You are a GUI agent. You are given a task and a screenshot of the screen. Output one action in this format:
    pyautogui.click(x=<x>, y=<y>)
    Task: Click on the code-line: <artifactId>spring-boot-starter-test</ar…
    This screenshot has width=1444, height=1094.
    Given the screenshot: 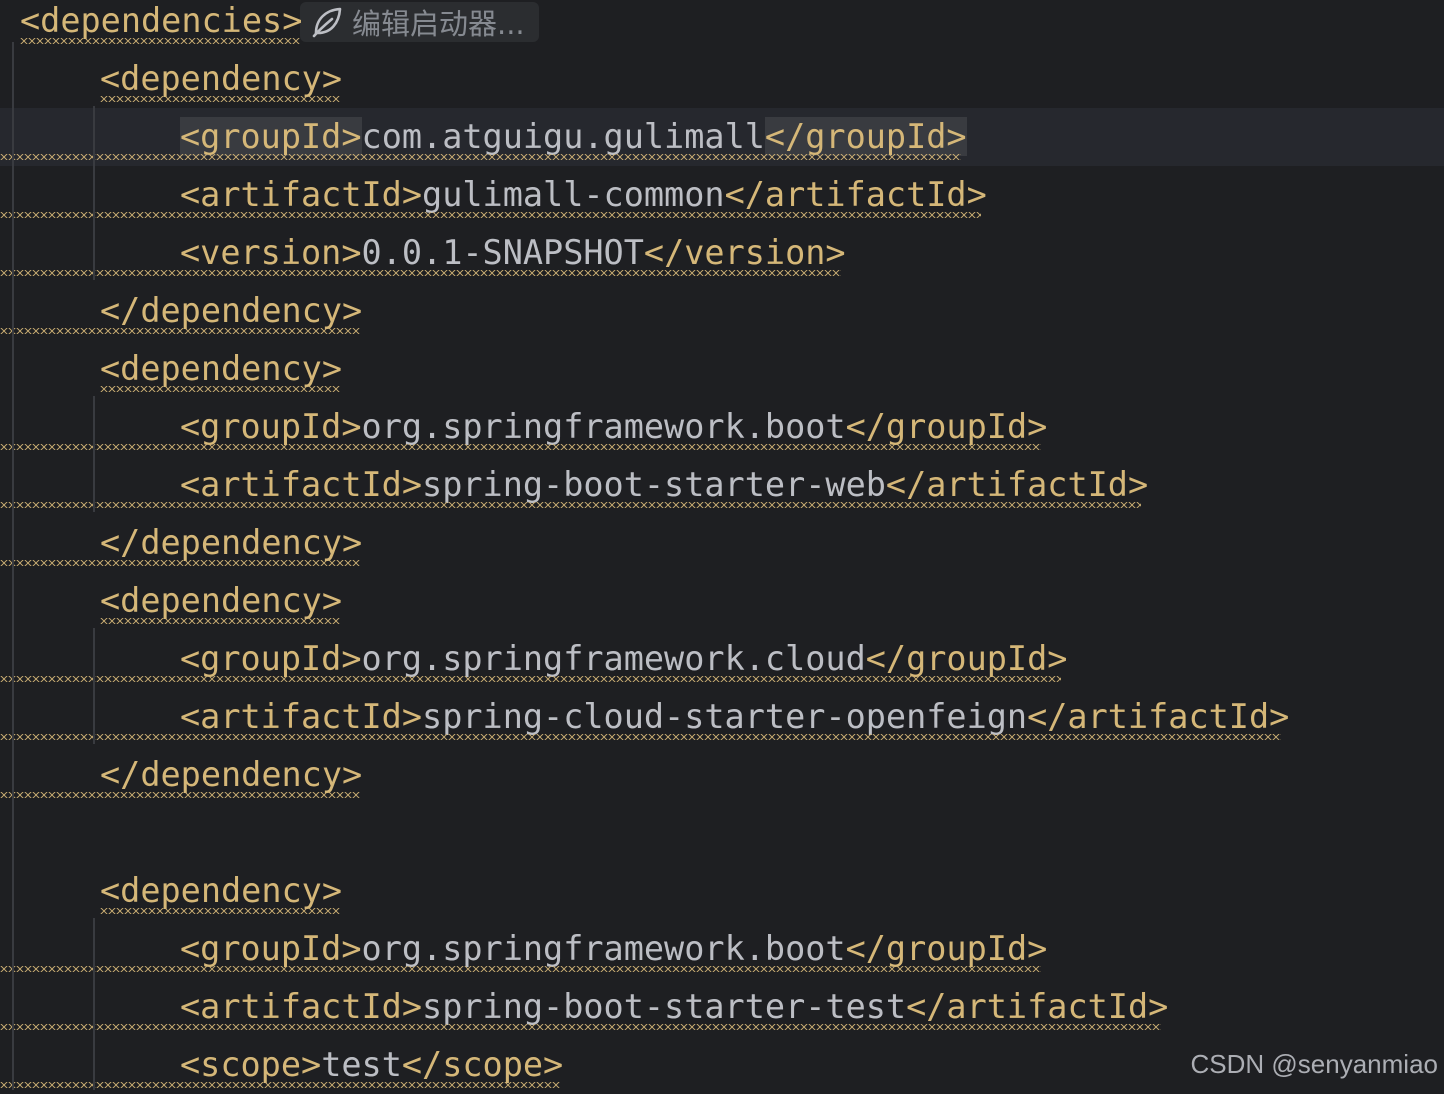 What is the action you would take?
    pyautogui.click(x=722, y=1007)
    